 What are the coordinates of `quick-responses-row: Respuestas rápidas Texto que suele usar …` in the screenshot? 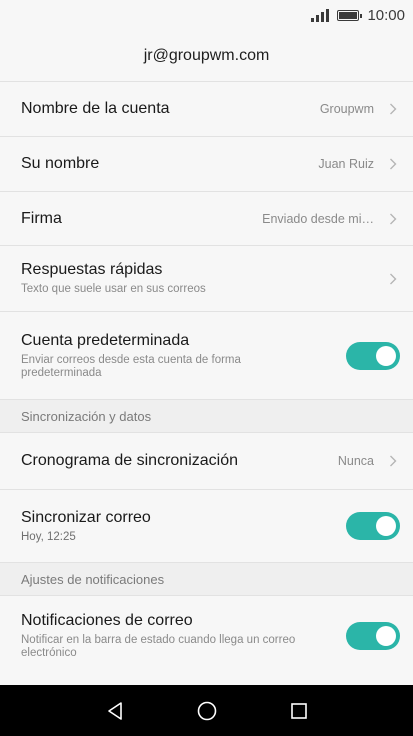 It's located at (206, 279).